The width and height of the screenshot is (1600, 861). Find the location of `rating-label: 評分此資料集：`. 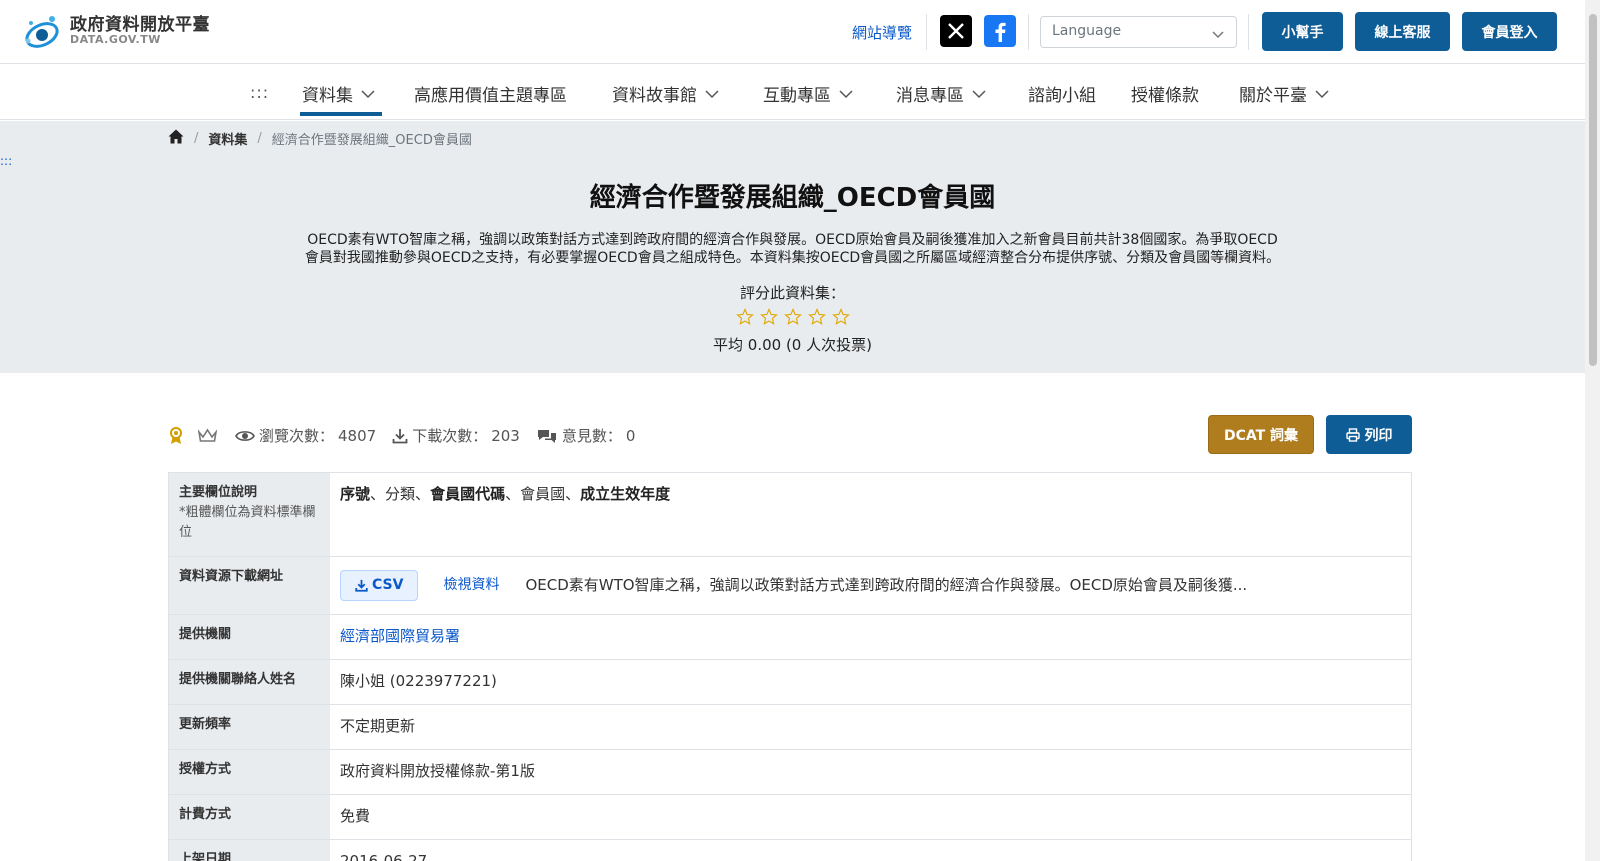

rating-label: 評分此資料集： is located at coordinates (792, 293).